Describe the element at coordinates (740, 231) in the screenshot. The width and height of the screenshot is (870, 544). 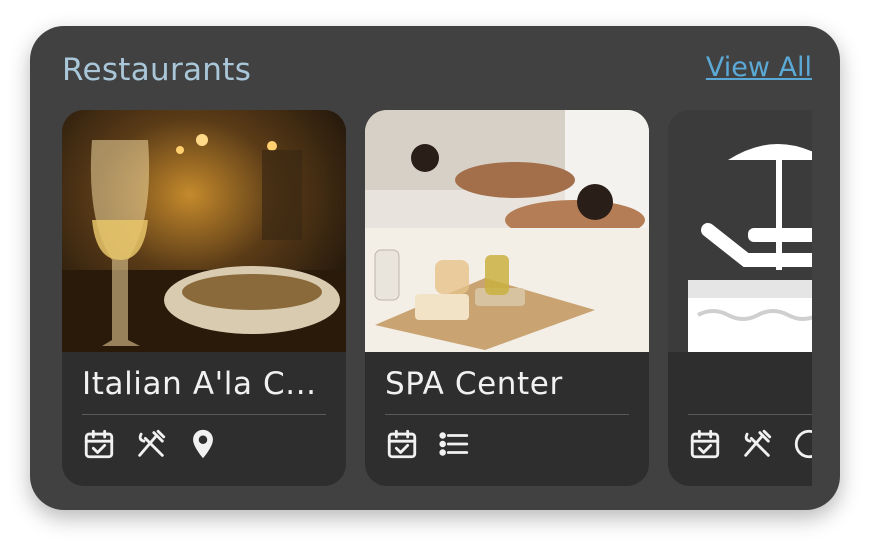
I see `pool-illustration` at that location.